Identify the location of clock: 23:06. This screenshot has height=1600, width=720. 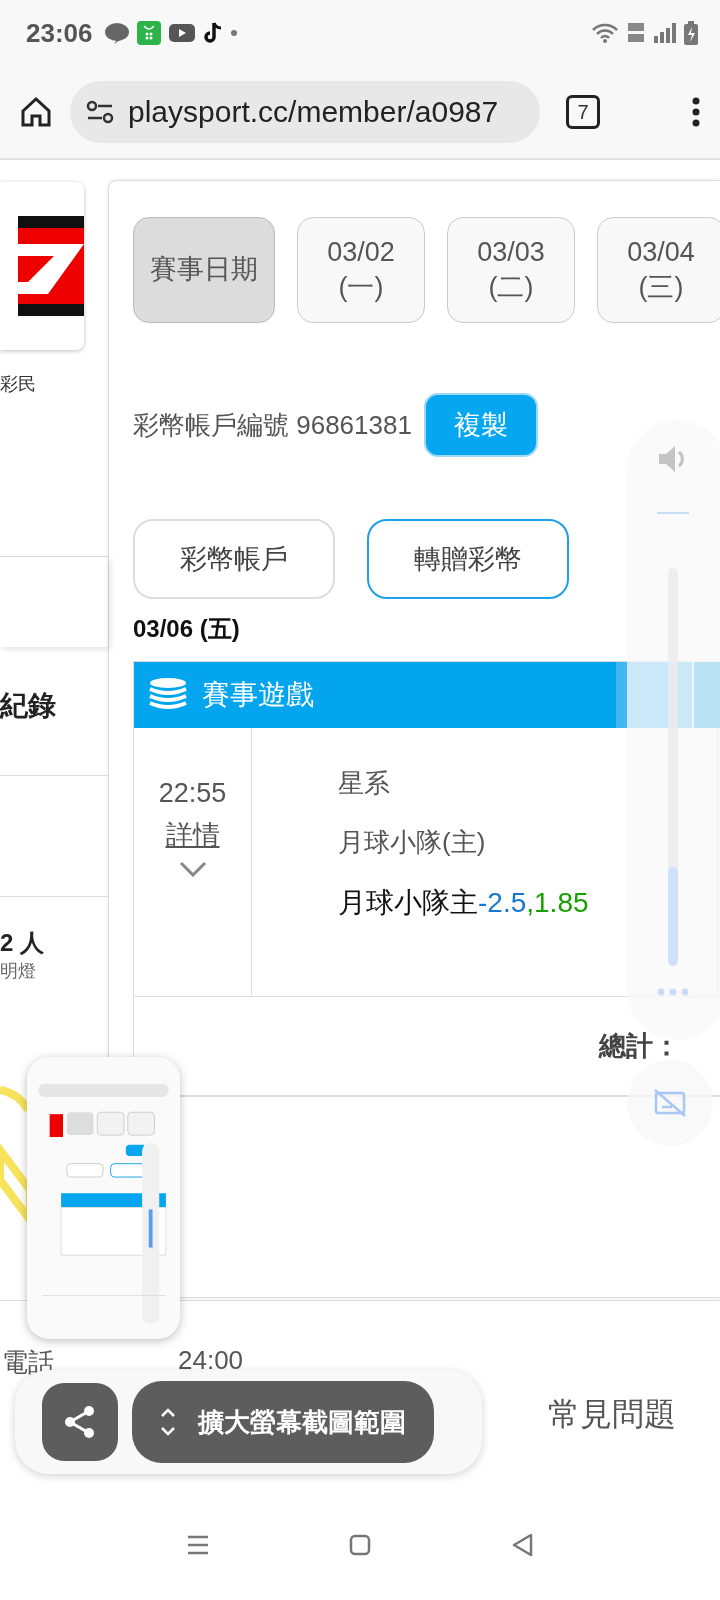
(59, 33).